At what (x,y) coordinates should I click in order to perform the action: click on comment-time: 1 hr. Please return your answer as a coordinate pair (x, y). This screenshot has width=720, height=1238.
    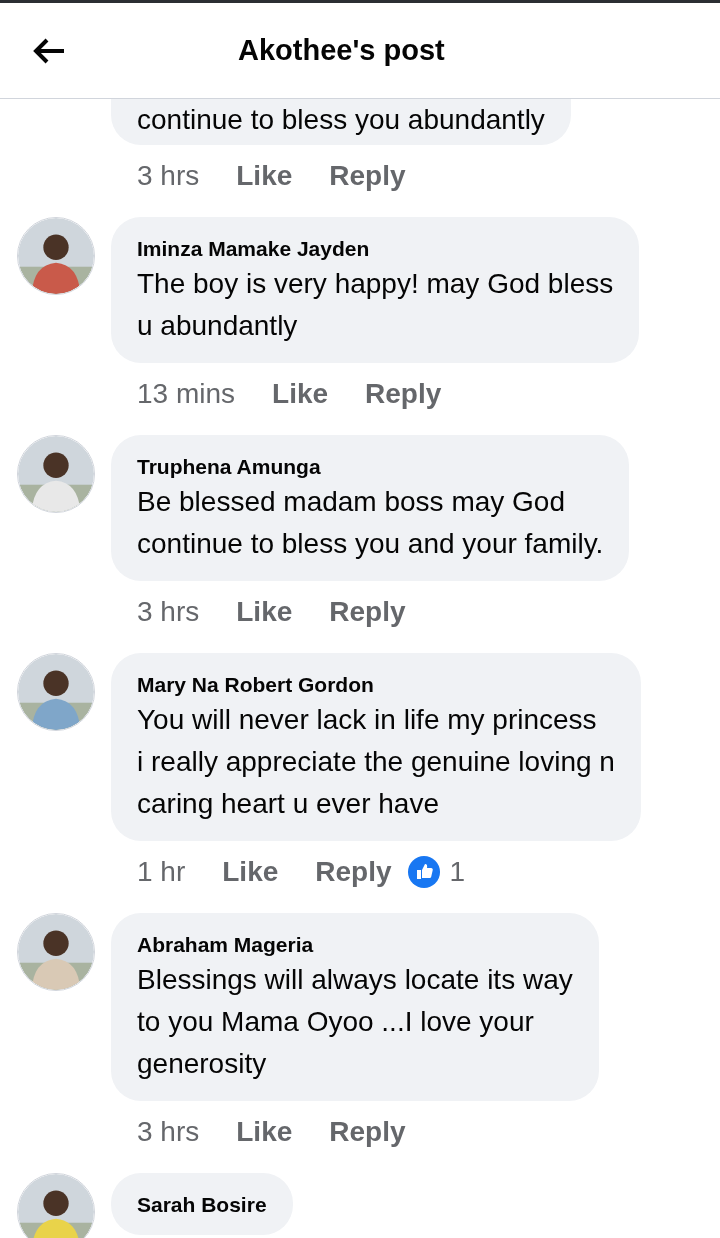
    Looking at the image, I should click on (161, 872).